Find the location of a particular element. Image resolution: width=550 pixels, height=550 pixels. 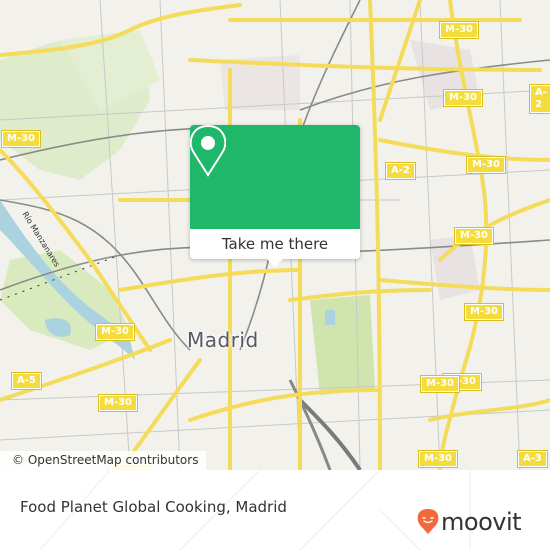

road-shield: A-3 is located at coordinates (532, 459).